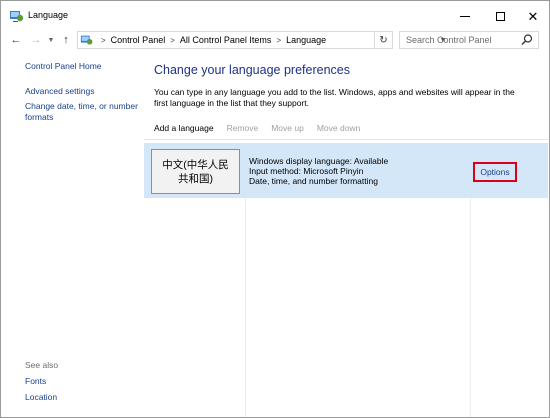 This screenshot has height=418, width=550. I want to click on search-box: Search Control Panel, so click(469, 40).